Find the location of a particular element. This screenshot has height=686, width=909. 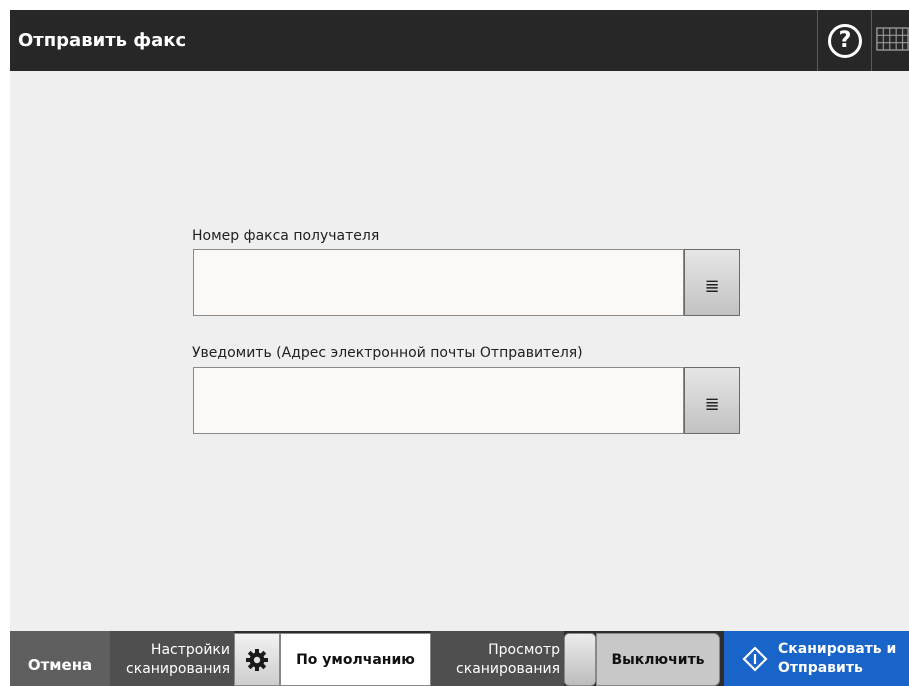

keyboard-button is located at coordinates (890, 40).